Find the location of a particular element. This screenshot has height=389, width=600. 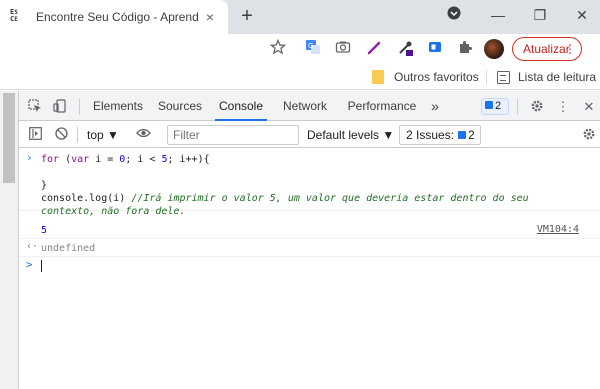

profile-menu-icon is located at coordinates (454, 15).